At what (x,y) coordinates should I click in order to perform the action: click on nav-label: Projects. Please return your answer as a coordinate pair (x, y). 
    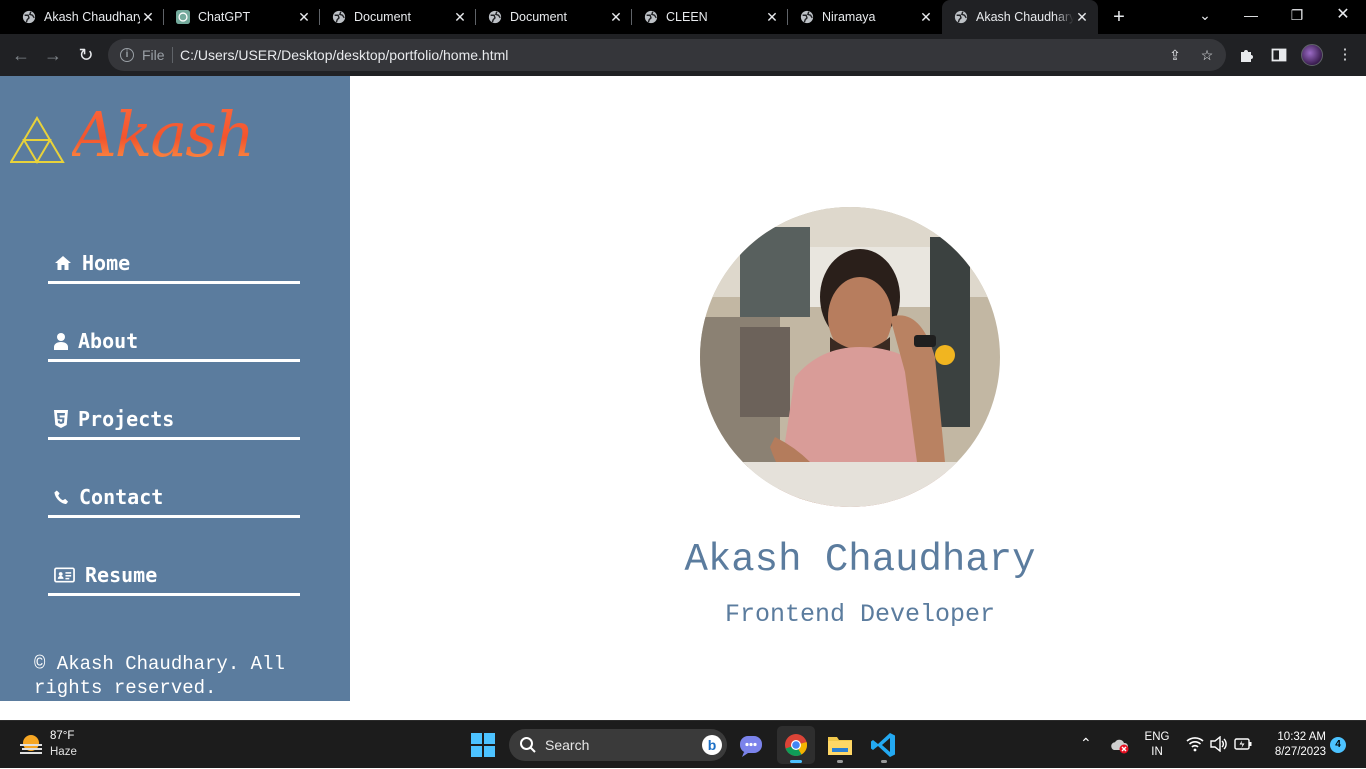
    Looking at the image, I should click on (126, 418).